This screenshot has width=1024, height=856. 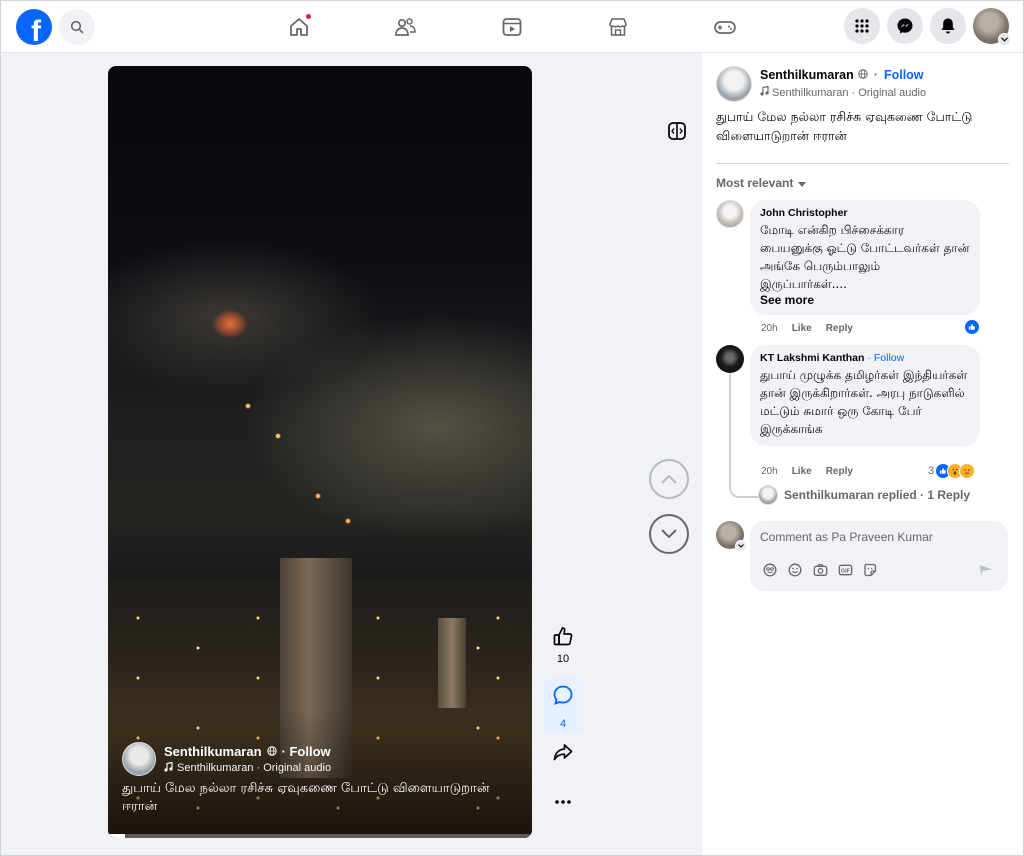 What do you see at coordinates (802, 183) in the screenshot?
I see `caret-down-icon` at bounding box center [802, 183].